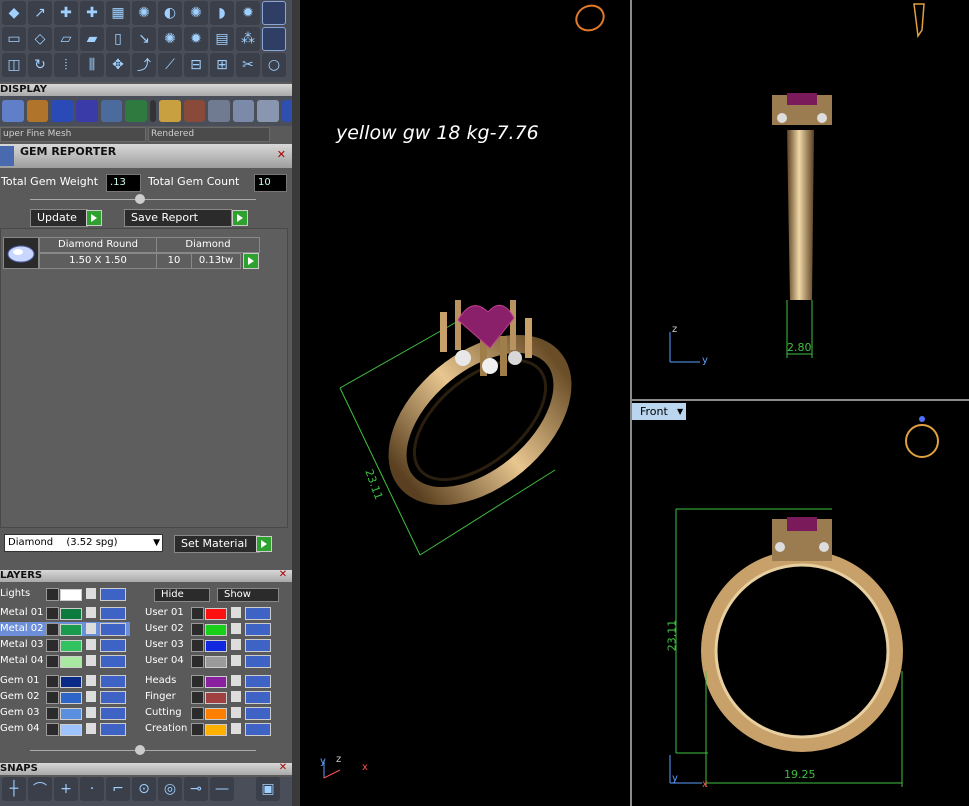 The image size is (969, 806). I want to click on layer-row: User 04, so click(210, 661).